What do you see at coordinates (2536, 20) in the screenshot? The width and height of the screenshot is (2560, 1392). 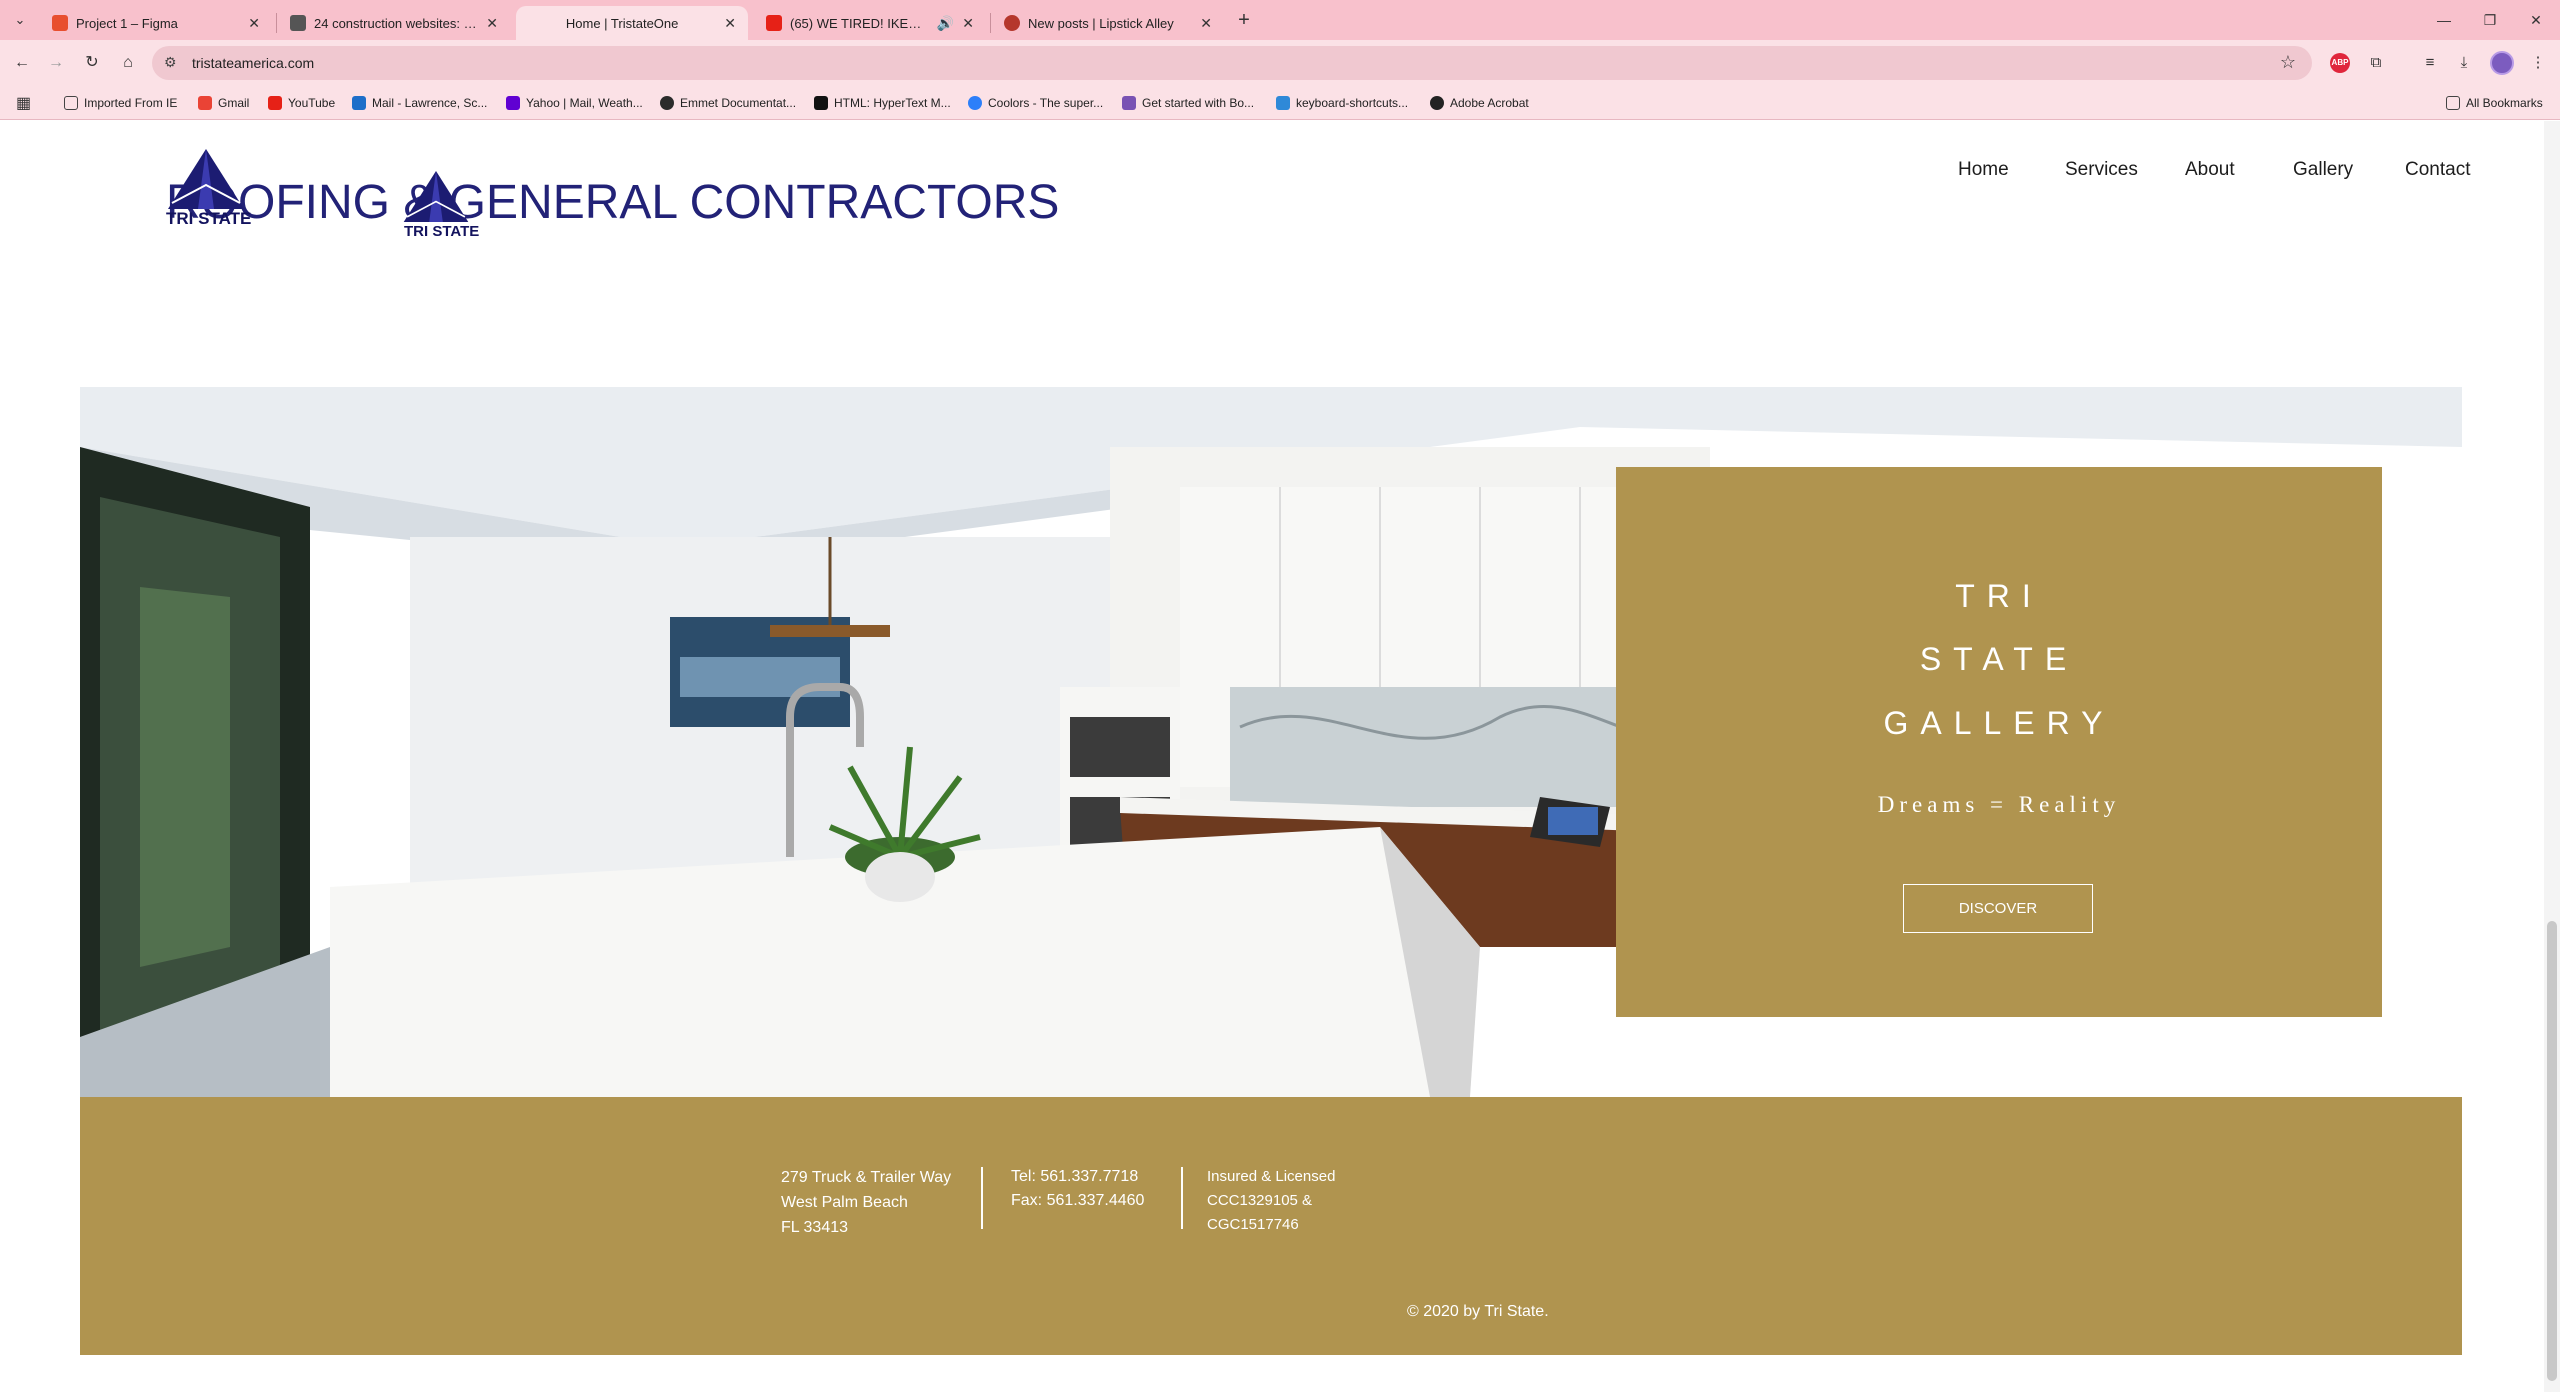 I see `window-close-icon: ✕` at bounding box center [2536, 20].